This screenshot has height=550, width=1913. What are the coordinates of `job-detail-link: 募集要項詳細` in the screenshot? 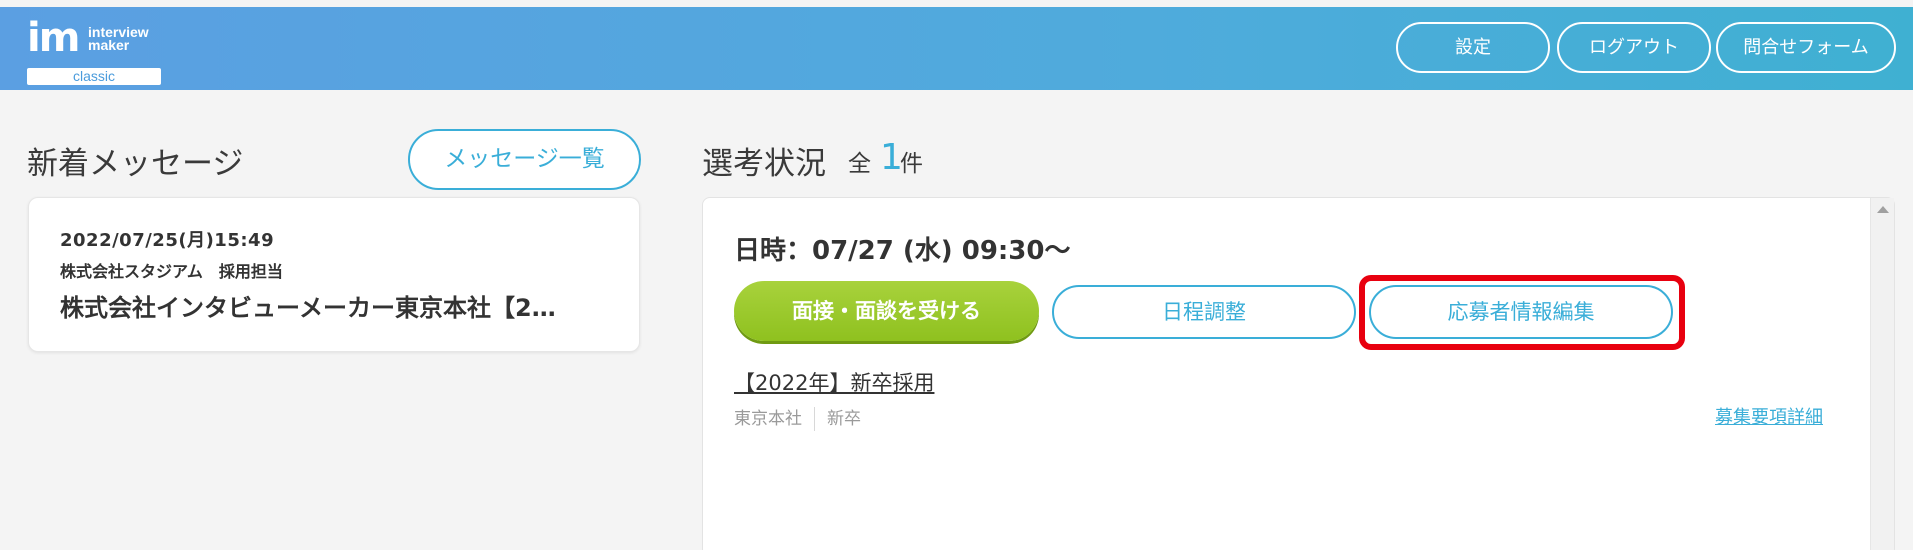 It's located at (1769, 416).